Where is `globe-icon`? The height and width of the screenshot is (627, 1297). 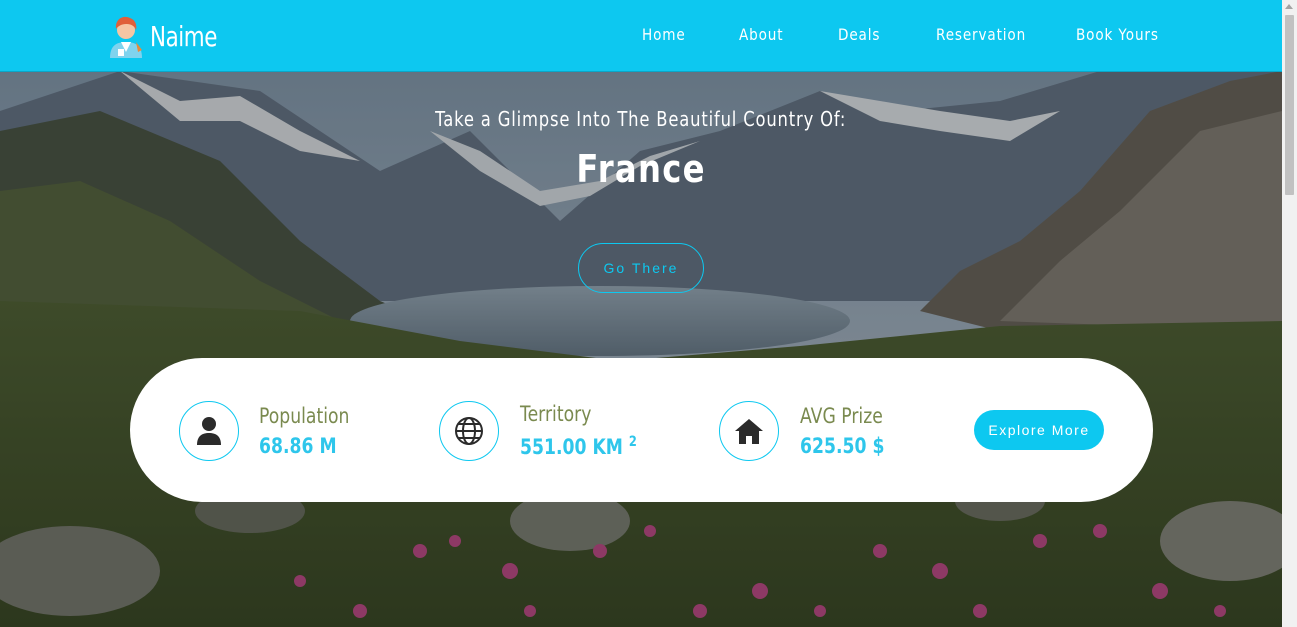
globe-icon is located at coordinates (469, 431).